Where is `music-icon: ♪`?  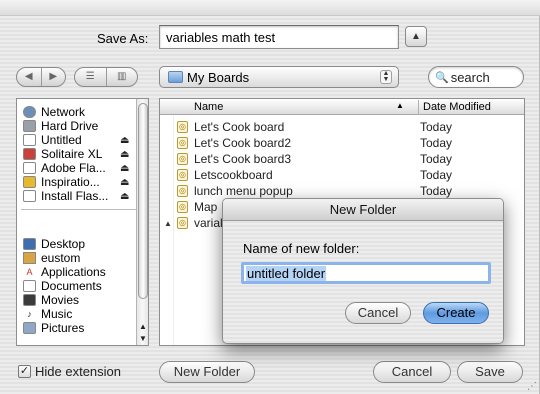
music-icon: ♪ is located at coordinates (29, 314).